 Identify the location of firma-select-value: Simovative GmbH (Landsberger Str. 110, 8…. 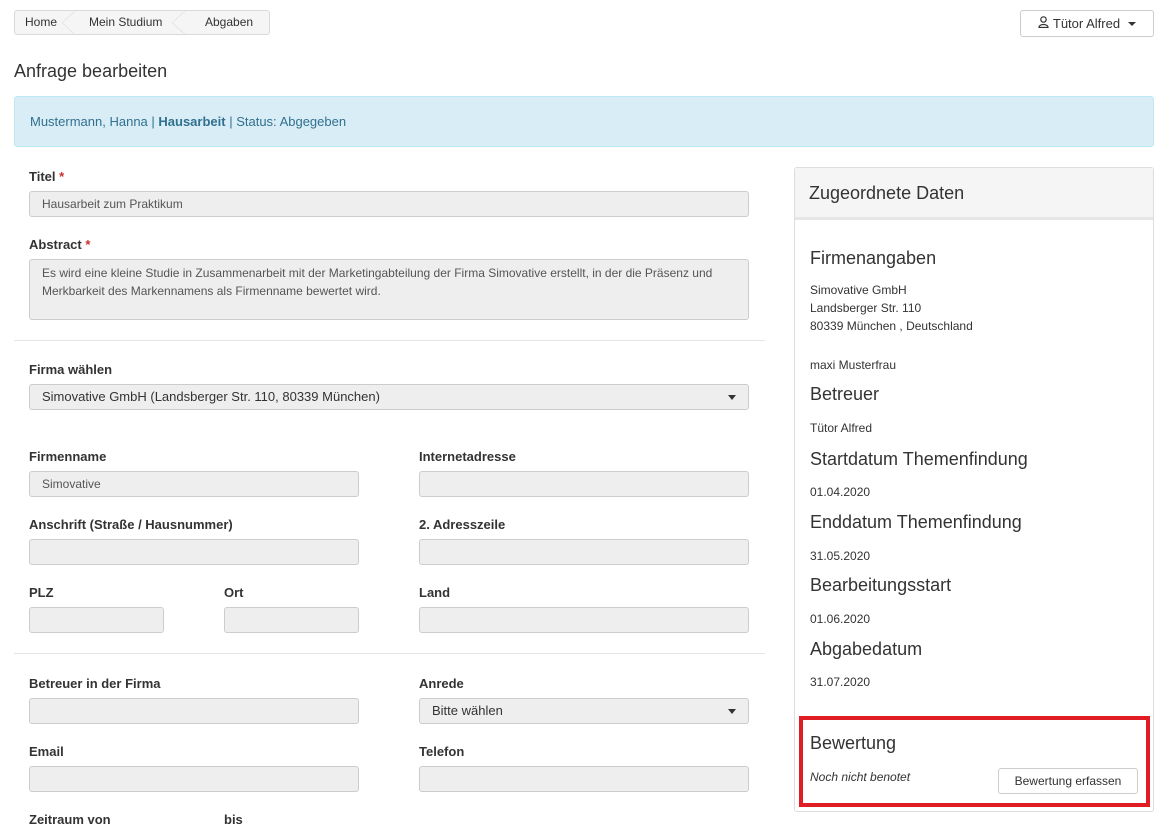
(211, 396).